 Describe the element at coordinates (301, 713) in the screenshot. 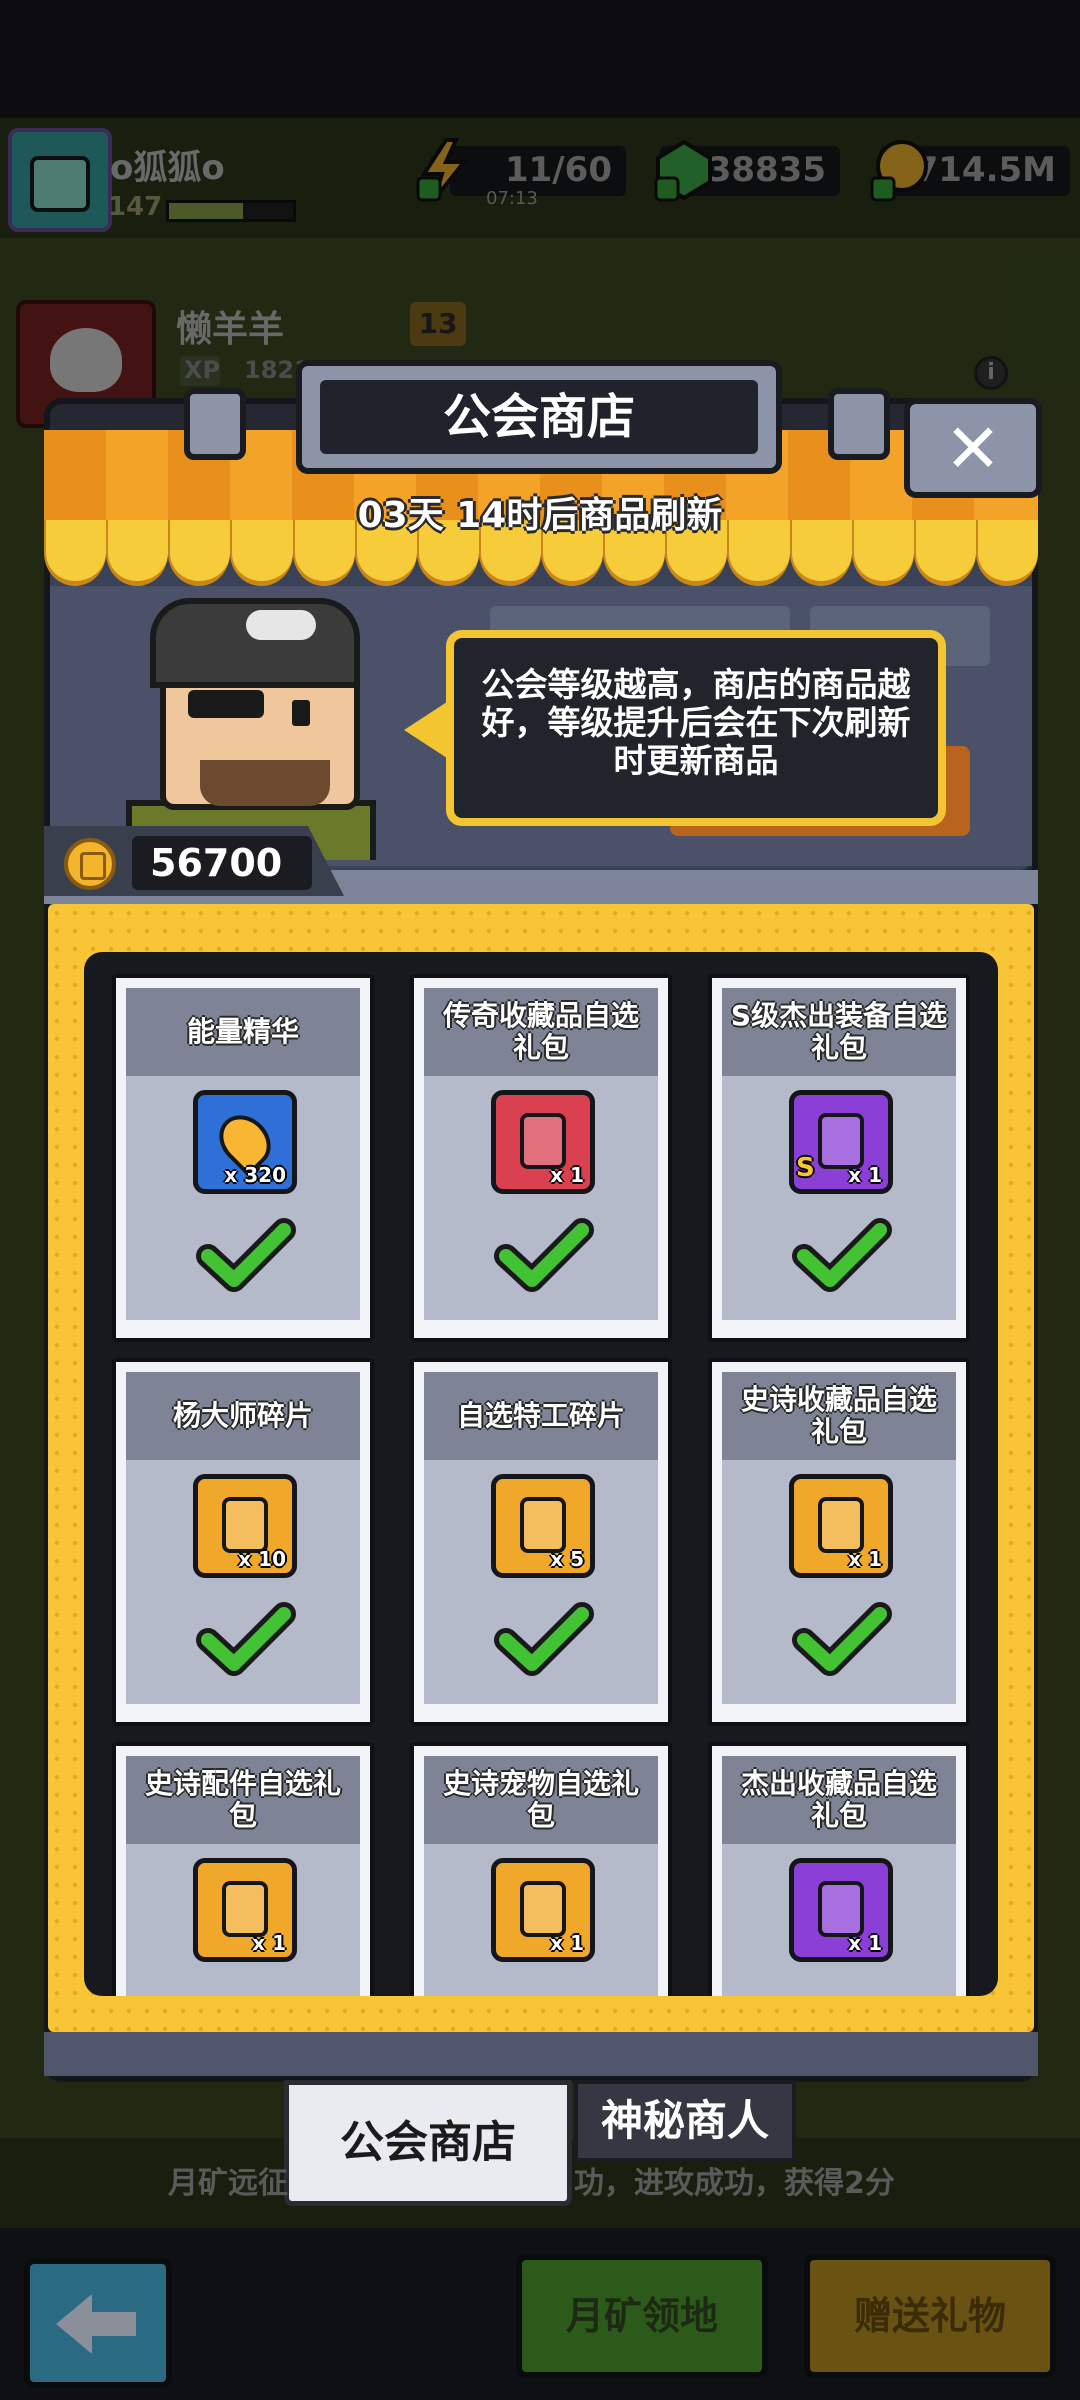

I see `npc-eye` at that location.